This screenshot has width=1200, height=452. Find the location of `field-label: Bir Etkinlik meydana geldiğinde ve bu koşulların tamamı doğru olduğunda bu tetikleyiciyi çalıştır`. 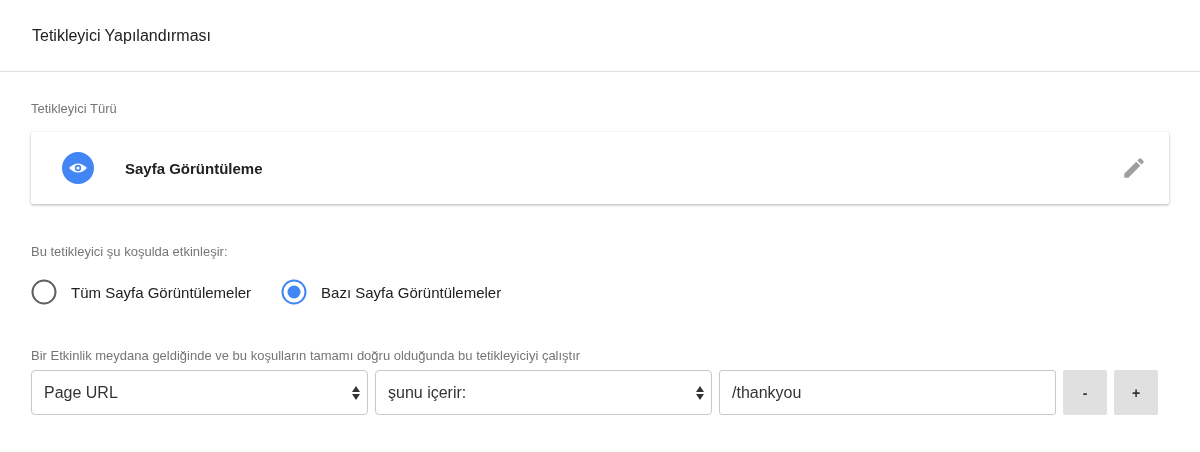

field-label: Bir Etkinlik meydana geldiğinde ve bu koşulların tamamı doğru olduğunda bu tetikleyiciyi çalıştır is located at coordinates (306, 355).